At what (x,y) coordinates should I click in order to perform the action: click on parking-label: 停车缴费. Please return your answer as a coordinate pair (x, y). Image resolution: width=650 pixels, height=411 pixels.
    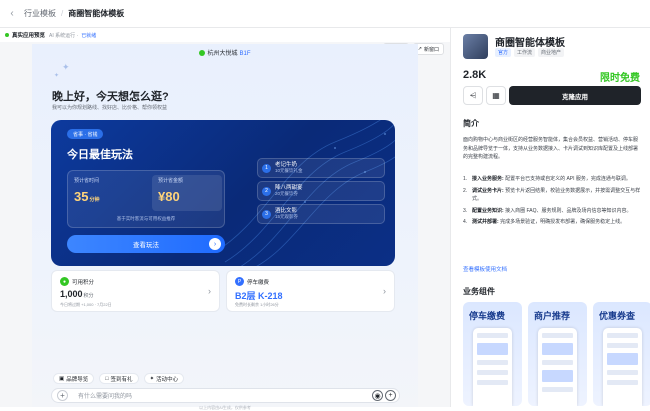
    Looking at the image, I should click on (258, 283).